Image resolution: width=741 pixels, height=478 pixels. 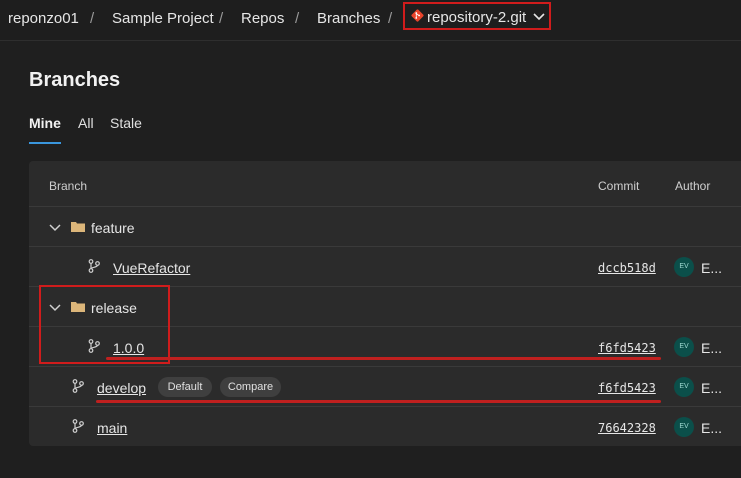 What do you see at coordinates (75, 80) in the screenshot?
I see `page-title: Branches` at bounding box center [75, 80].